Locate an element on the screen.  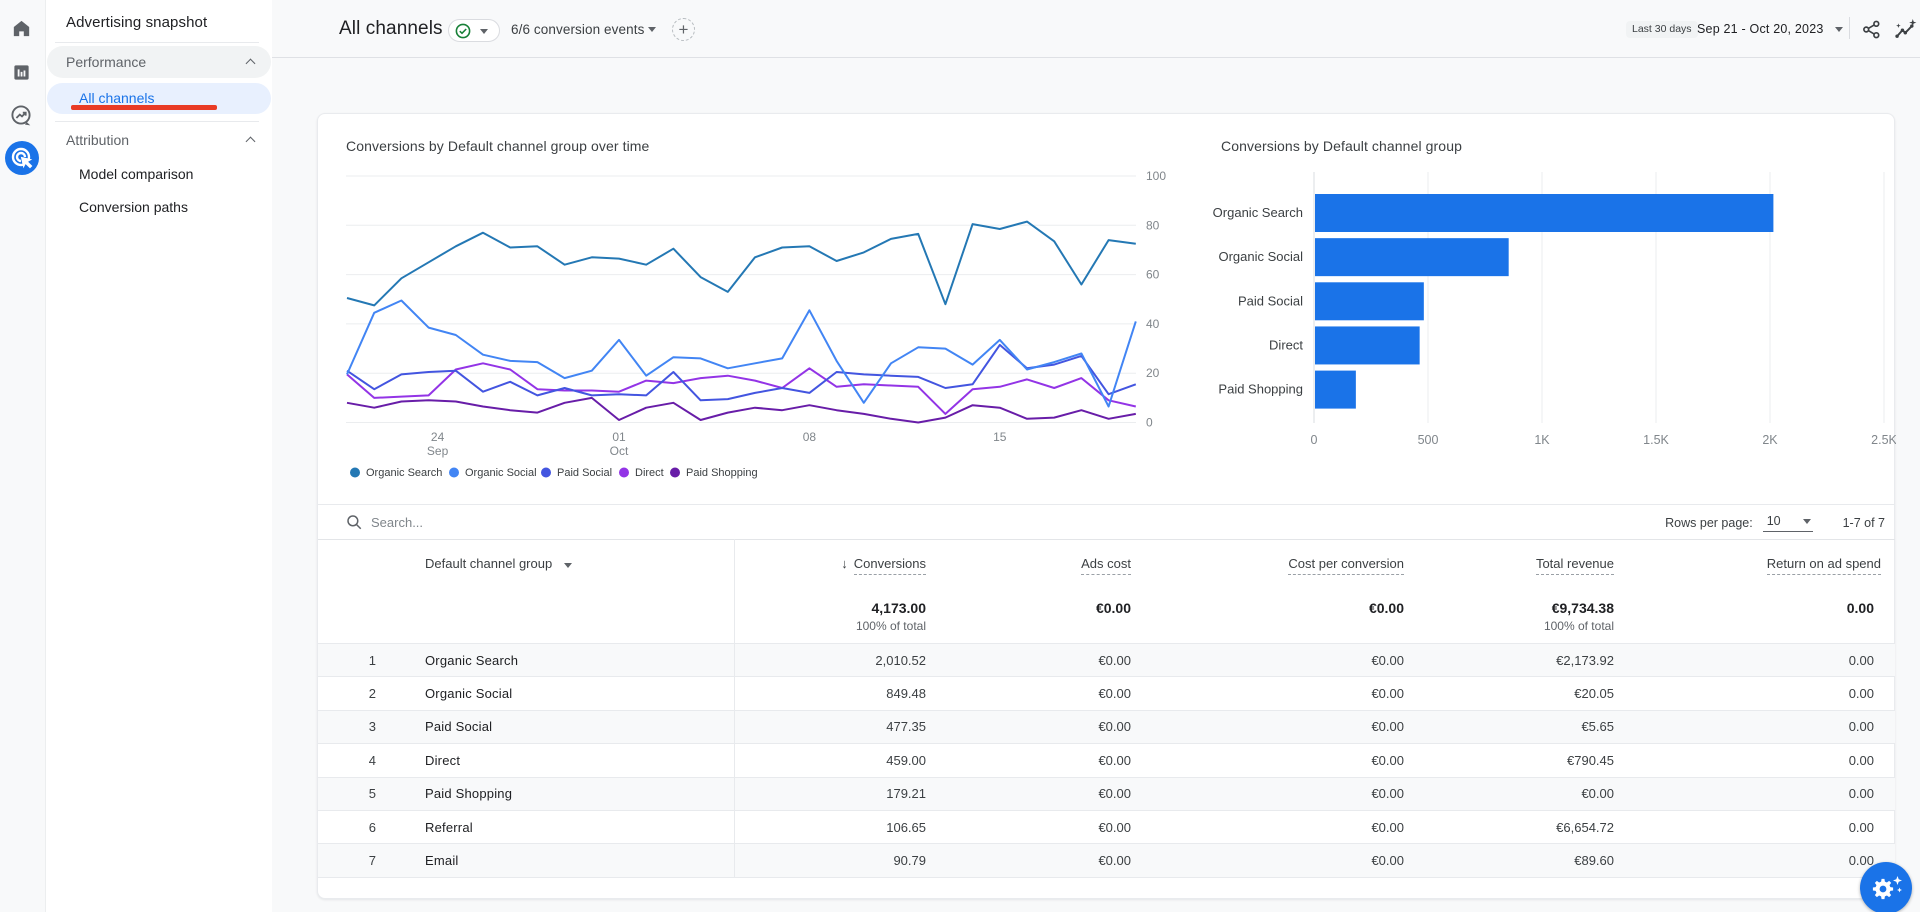
svg-text: 2.5K is located at coordinates (1883, 440).